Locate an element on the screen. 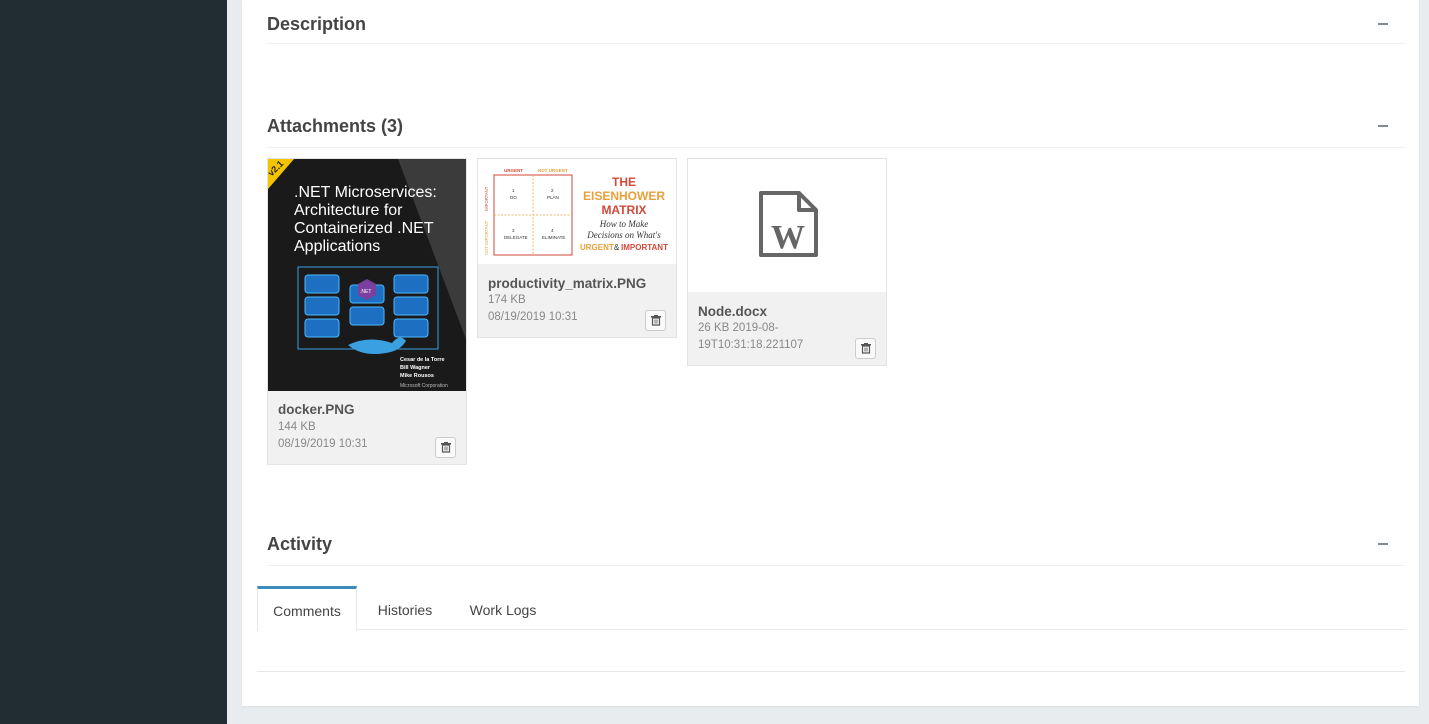 The image size is (1429, 724). word-file-icon: W is located at coordinates (788, 224).